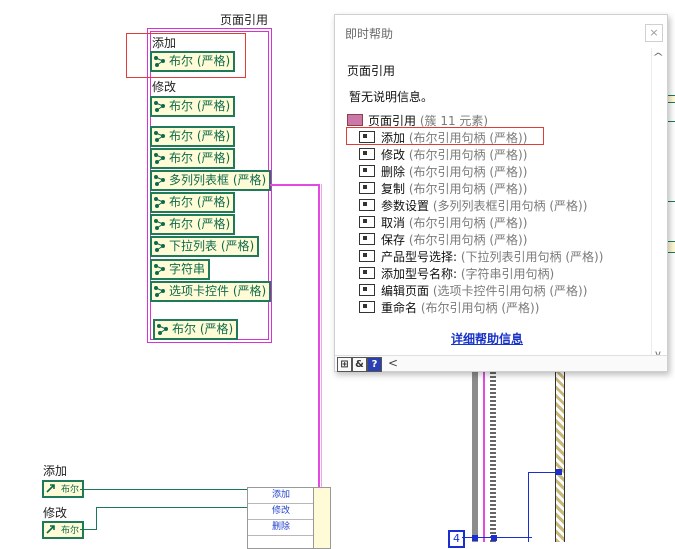  Describe the element at coordinates (528, 507) in the screenshot. I see `blue-wire-v` at that location.